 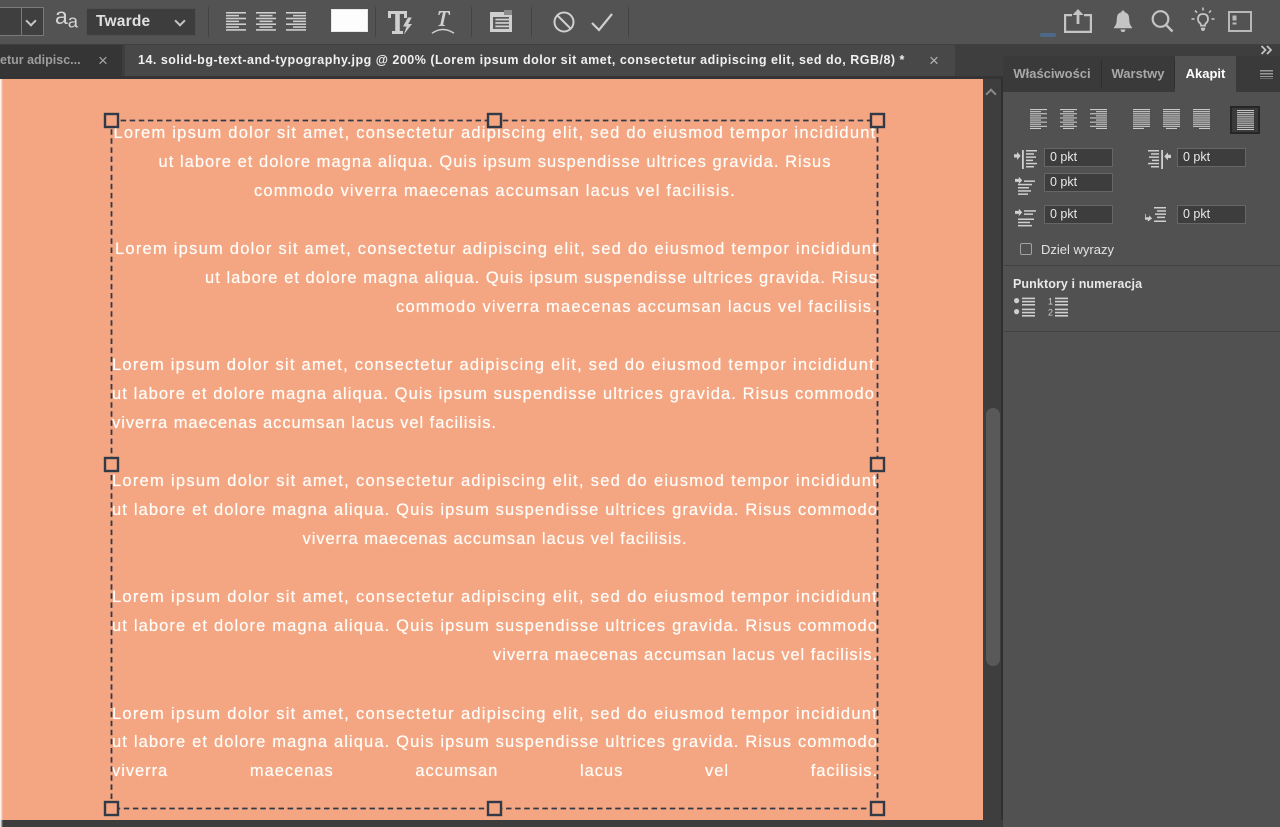 I want to click on svg-text: 2, so click(x=1050, y=313).